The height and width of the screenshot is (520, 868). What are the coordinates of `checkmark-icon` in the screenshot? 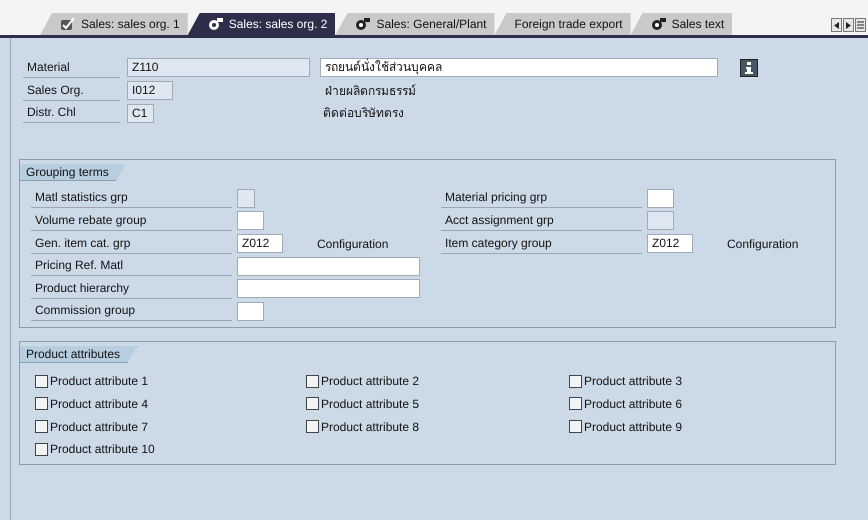 It's located at (68, 24).